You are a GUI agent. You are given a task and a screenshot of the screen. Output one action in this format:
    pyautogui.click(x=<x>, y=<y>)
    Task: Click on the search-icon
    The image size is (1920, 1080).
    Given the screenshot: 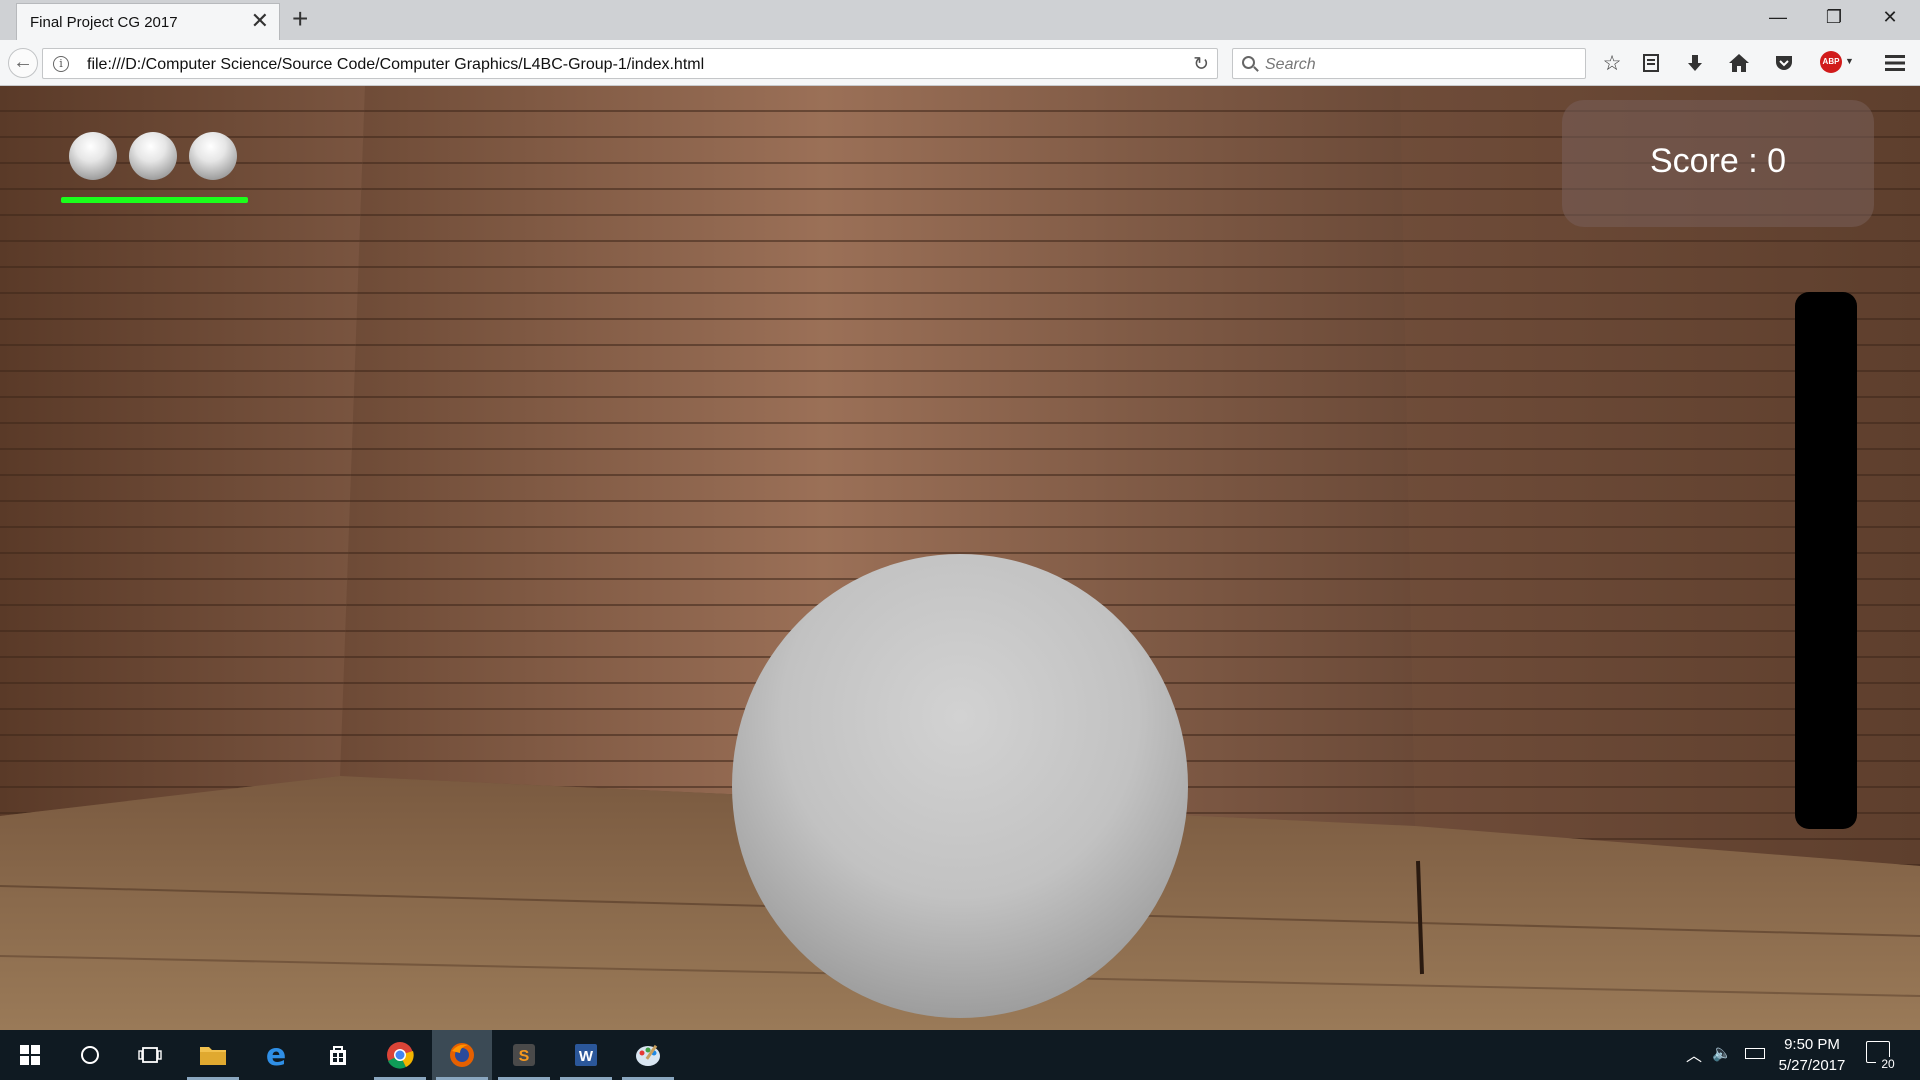 What is the action you would take?
    pyautogui.click(x=1248, y=62)
    